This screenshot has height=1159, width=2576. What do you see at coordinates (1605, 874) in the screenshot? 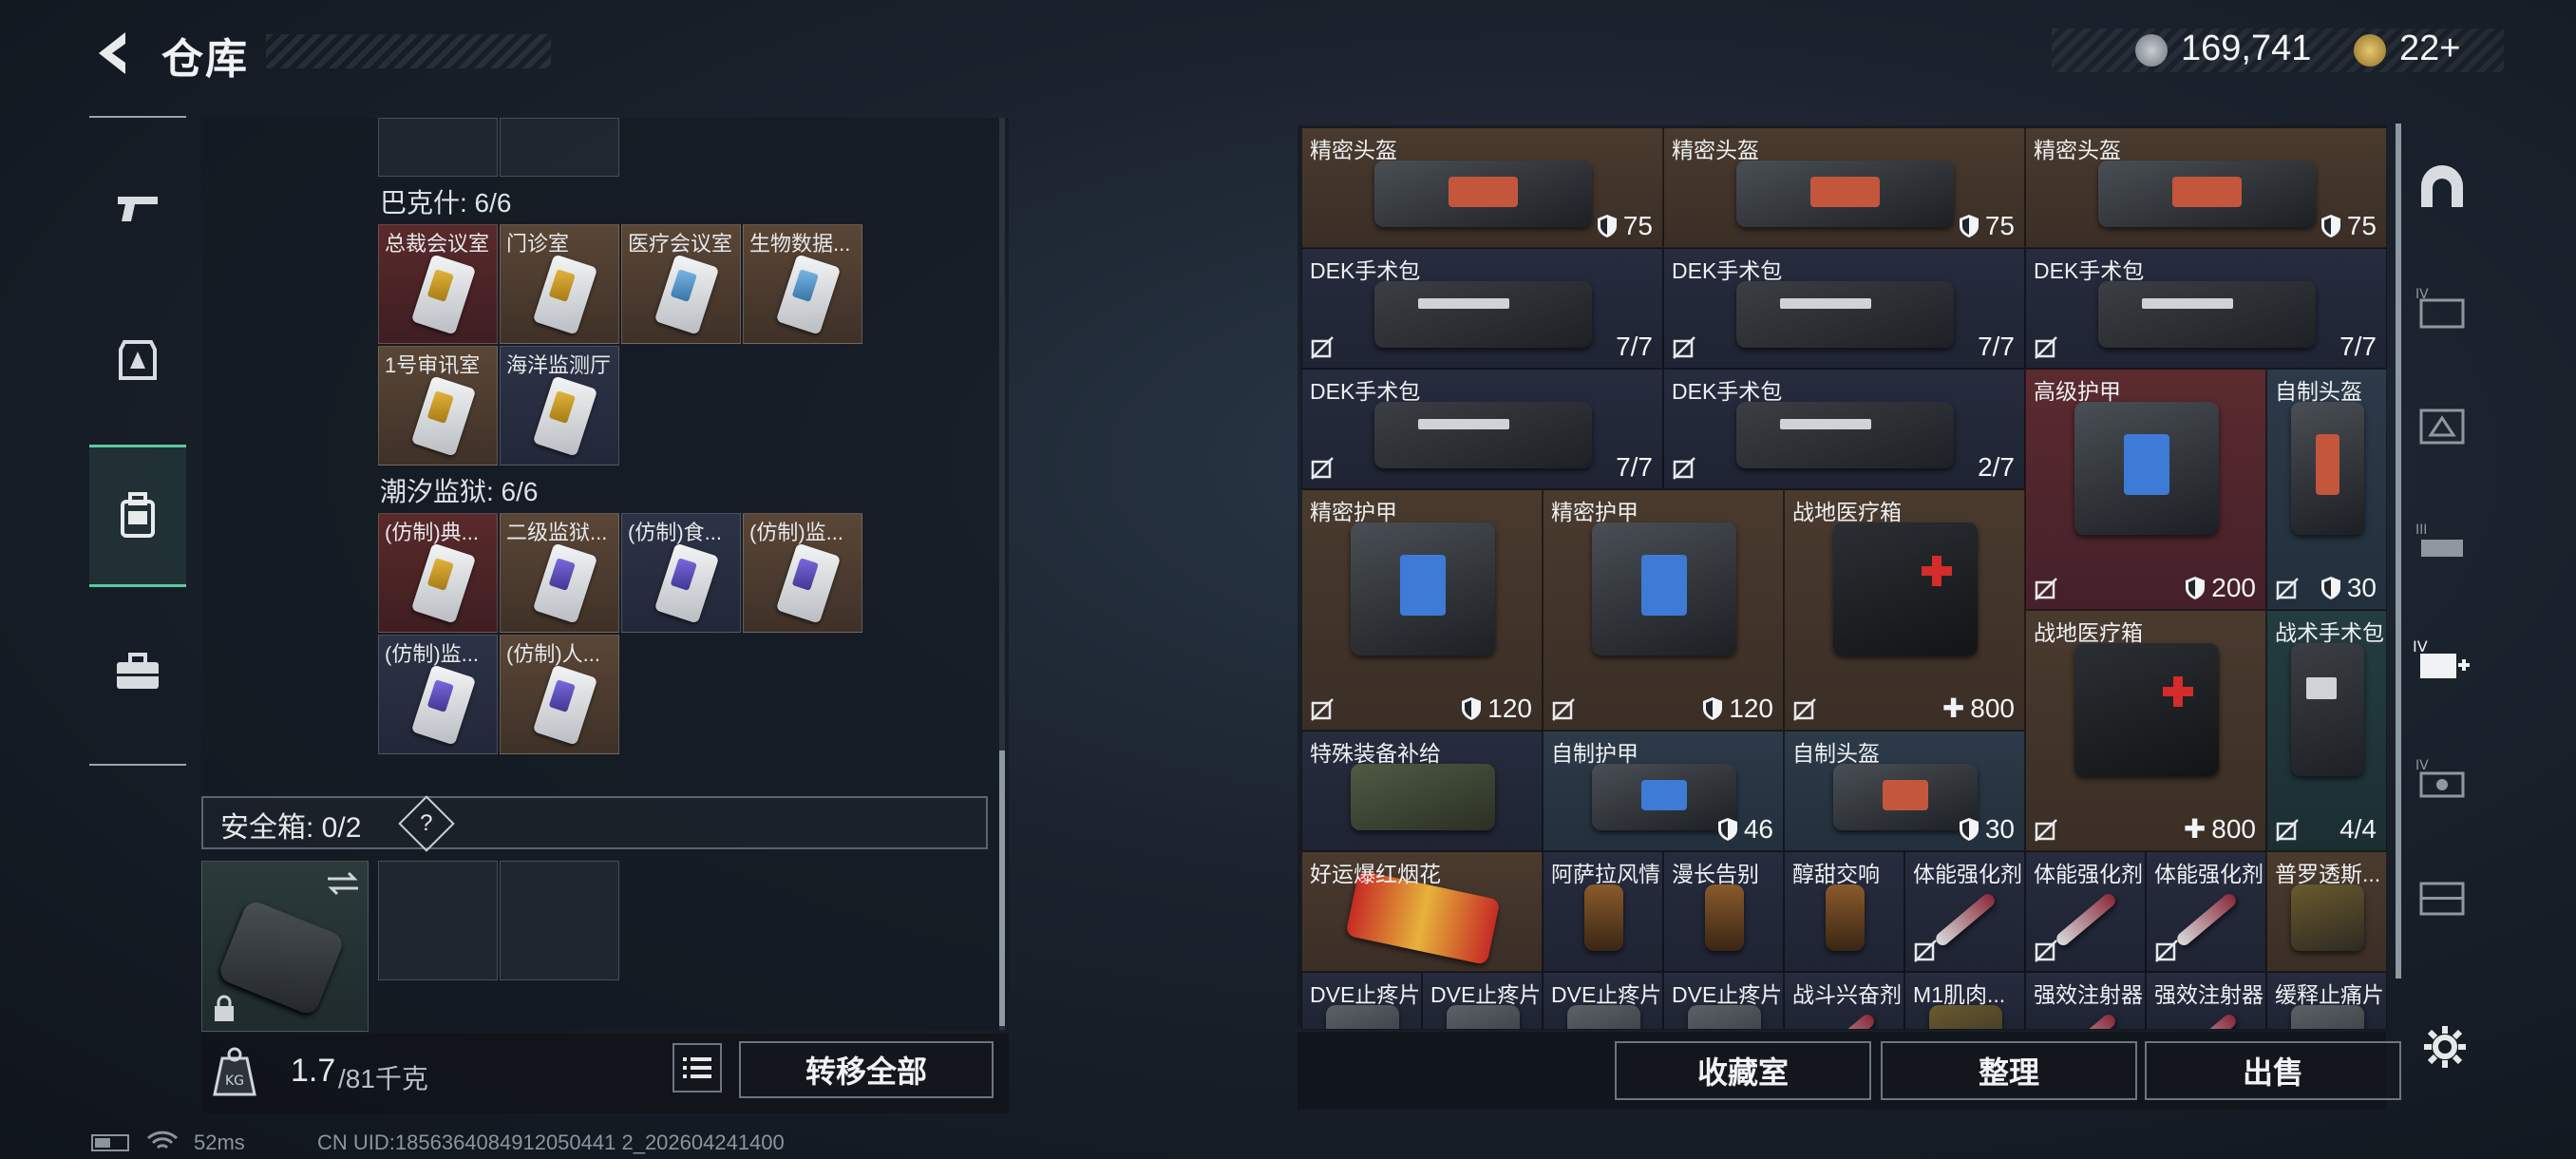
I see `item-label: 阿萨拉风情` at bounding box center [1605, 874].